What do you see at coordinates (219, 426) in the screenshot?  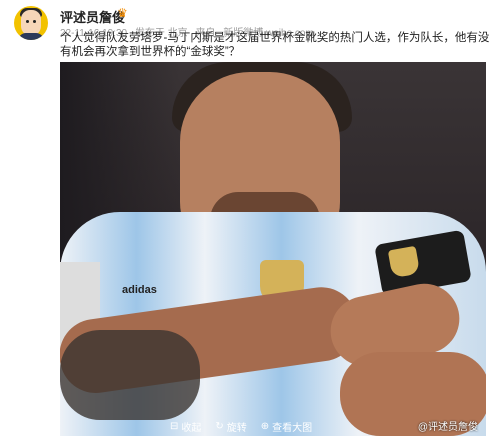 I see `rotate-icon: ↻` at bounding box center [219, 426].